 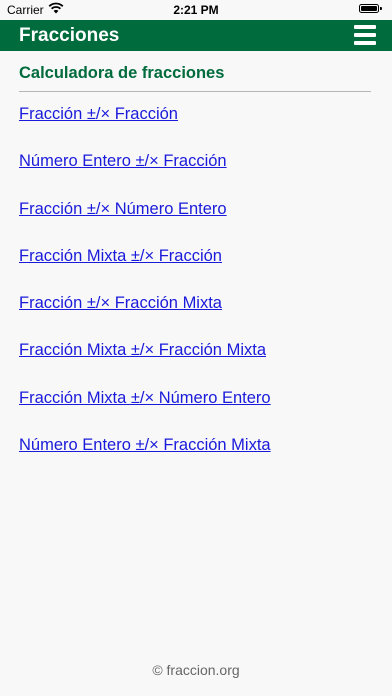 What do you see at coordinates (195, 127) in the screenshot?
I see `list-item: Fracción ±/× Fracción` at bounding box center [195, 127].